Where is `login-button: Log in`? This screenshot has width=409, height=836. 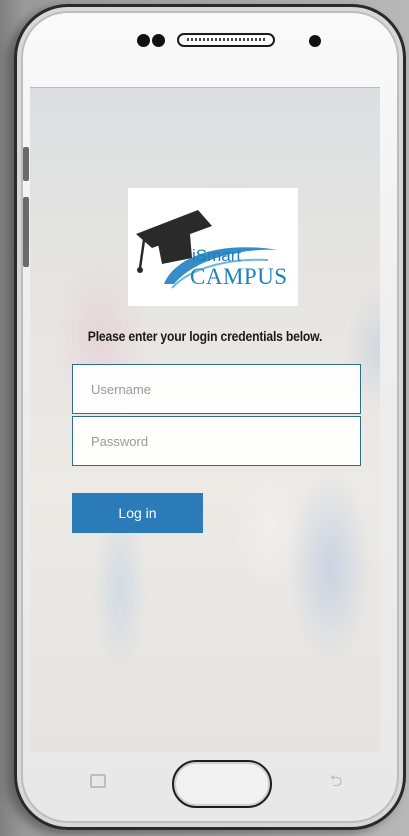 login-button: Log in is located at coordinates (137, 513).